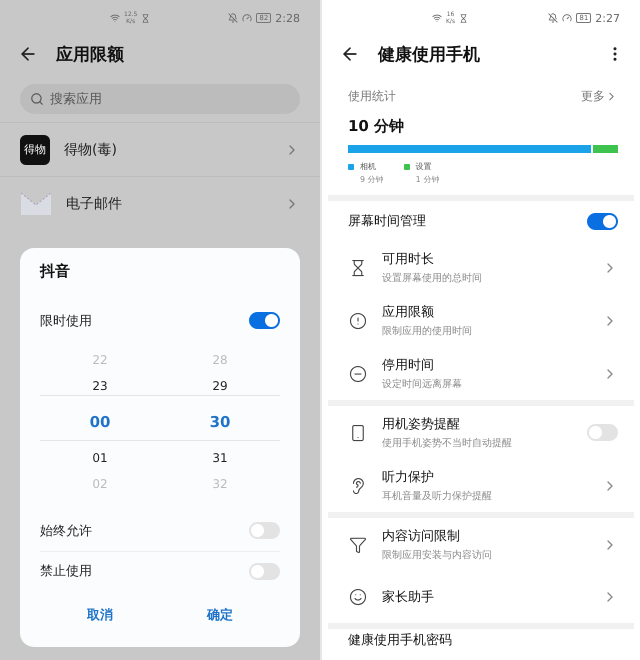  What do you see at coordinates (37, 99) in the screenshot?
I see `search-icon` at bounding box center [37, 99].